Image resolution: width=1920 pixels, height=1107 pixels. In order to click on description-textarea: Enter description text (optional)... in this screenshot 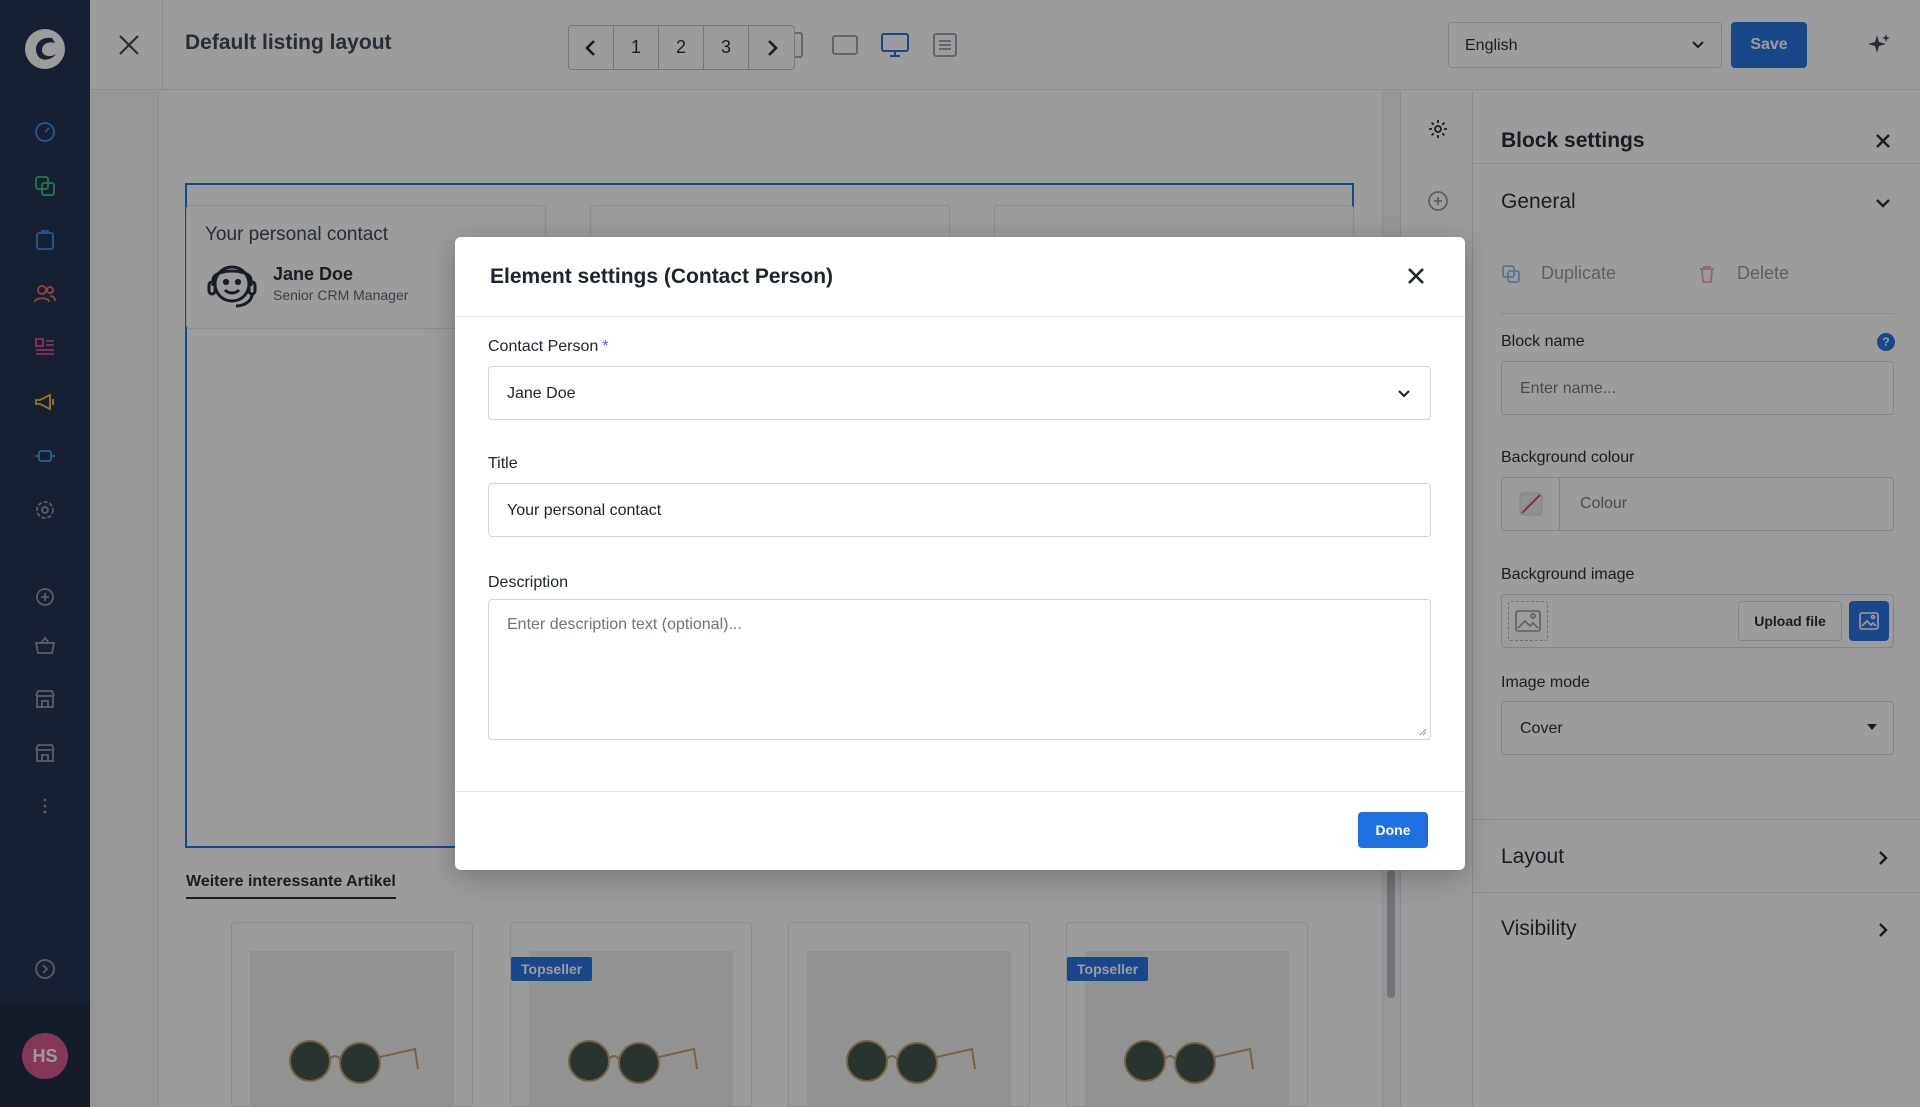, I will do `click(959, 669)`.